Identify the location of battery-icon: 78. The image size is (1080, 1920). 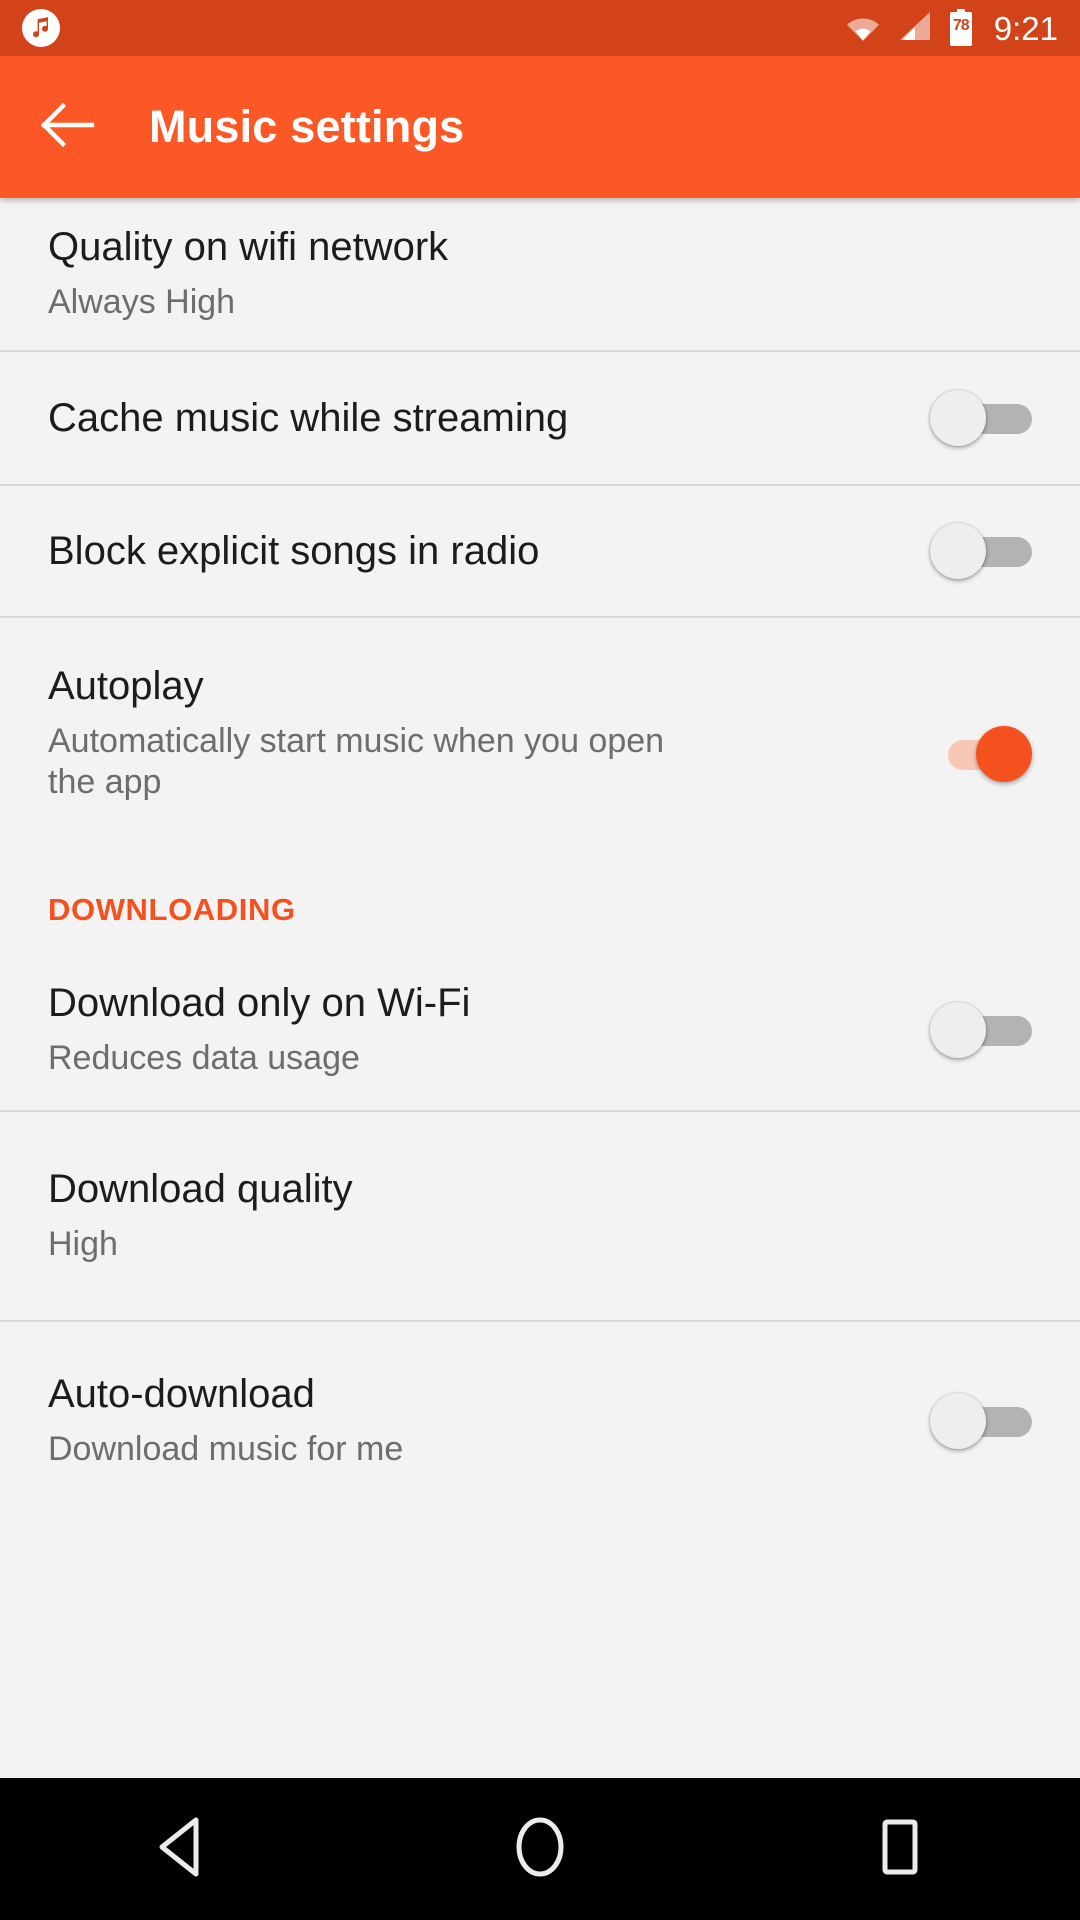
(961, 28).